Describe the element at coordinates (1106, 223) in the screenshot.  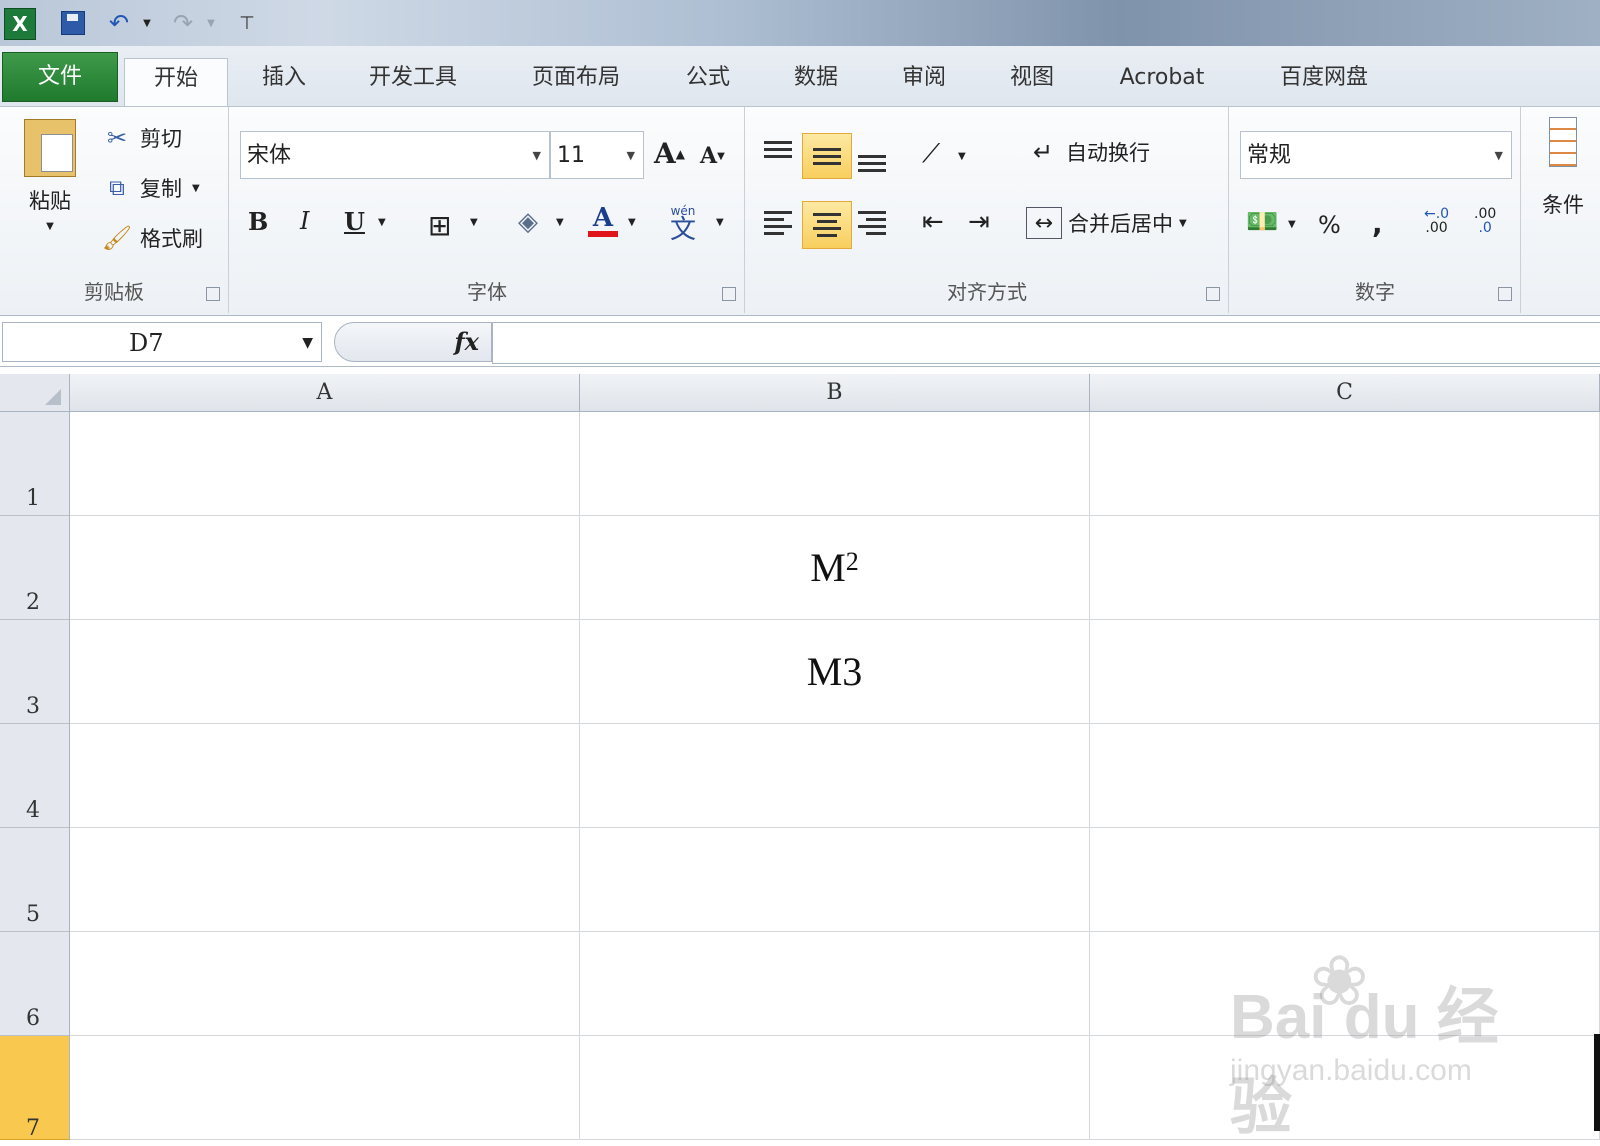
I see `merge-center-button: ↔ 合并后居中 ▼` at that location.